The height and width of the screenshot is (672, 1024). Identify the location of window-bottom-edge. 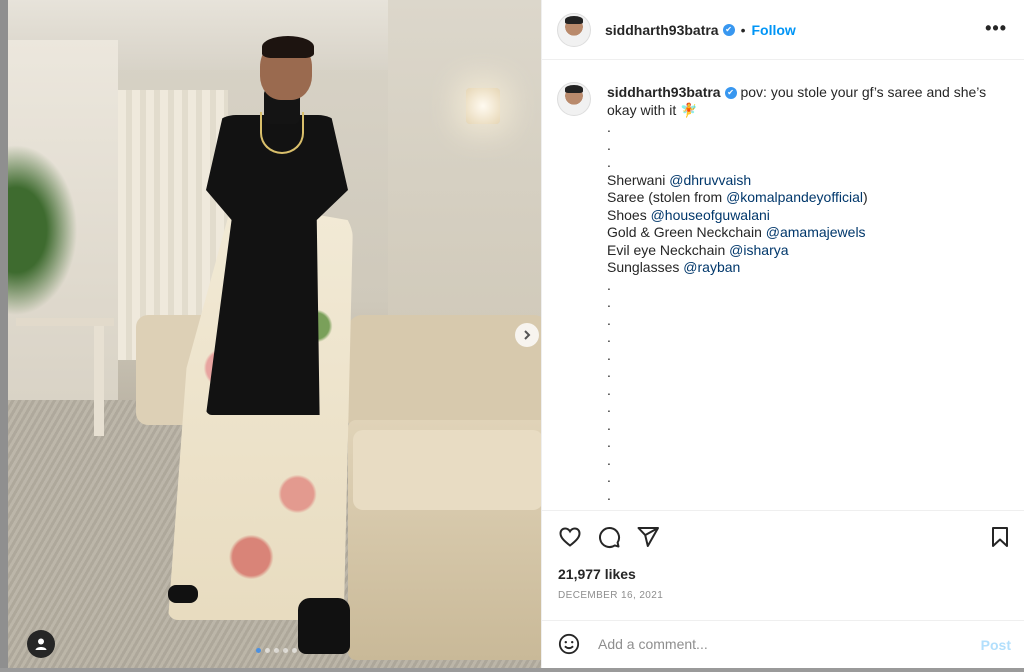
(512, 670).